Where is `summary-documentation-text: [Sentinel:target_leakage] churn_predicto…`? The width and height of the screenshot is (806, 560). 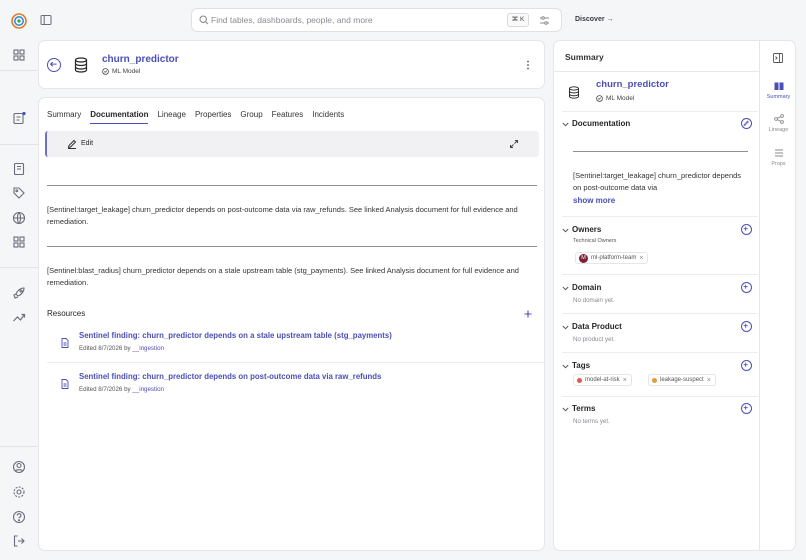 summary-documentation-text: [Sentinel:target_leakage] churn_predicto… is located at coordinates (657, 181).